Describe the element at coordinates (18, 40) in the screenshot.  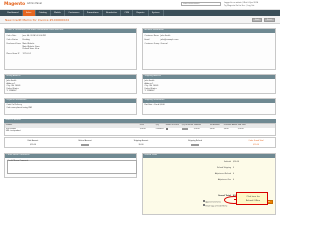
I see `order-info-row: Order Status Pending` at that location.